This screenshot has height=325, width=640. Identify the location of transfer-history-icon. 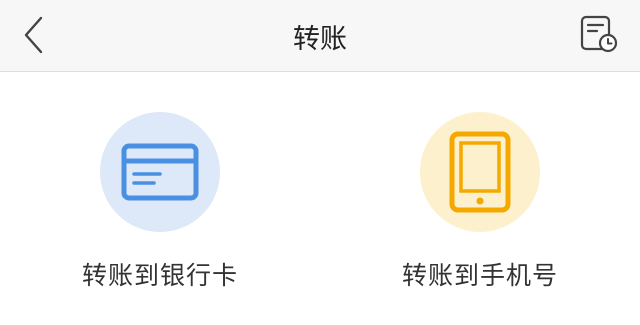
(599, 34).